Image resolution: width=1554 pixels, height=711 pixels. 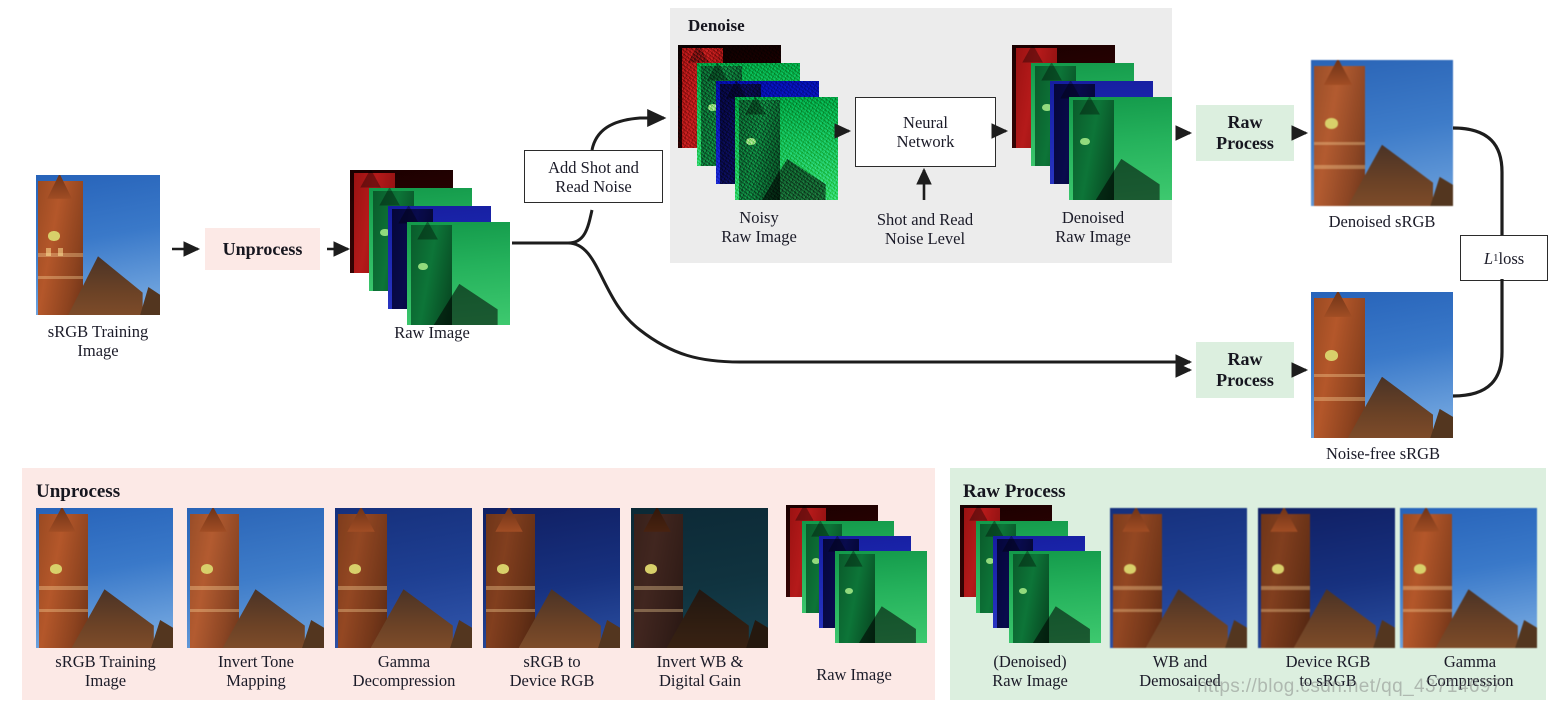 I want to click on noise-level-label: Shot and Read Noise Level, so click(x=925, y=229).